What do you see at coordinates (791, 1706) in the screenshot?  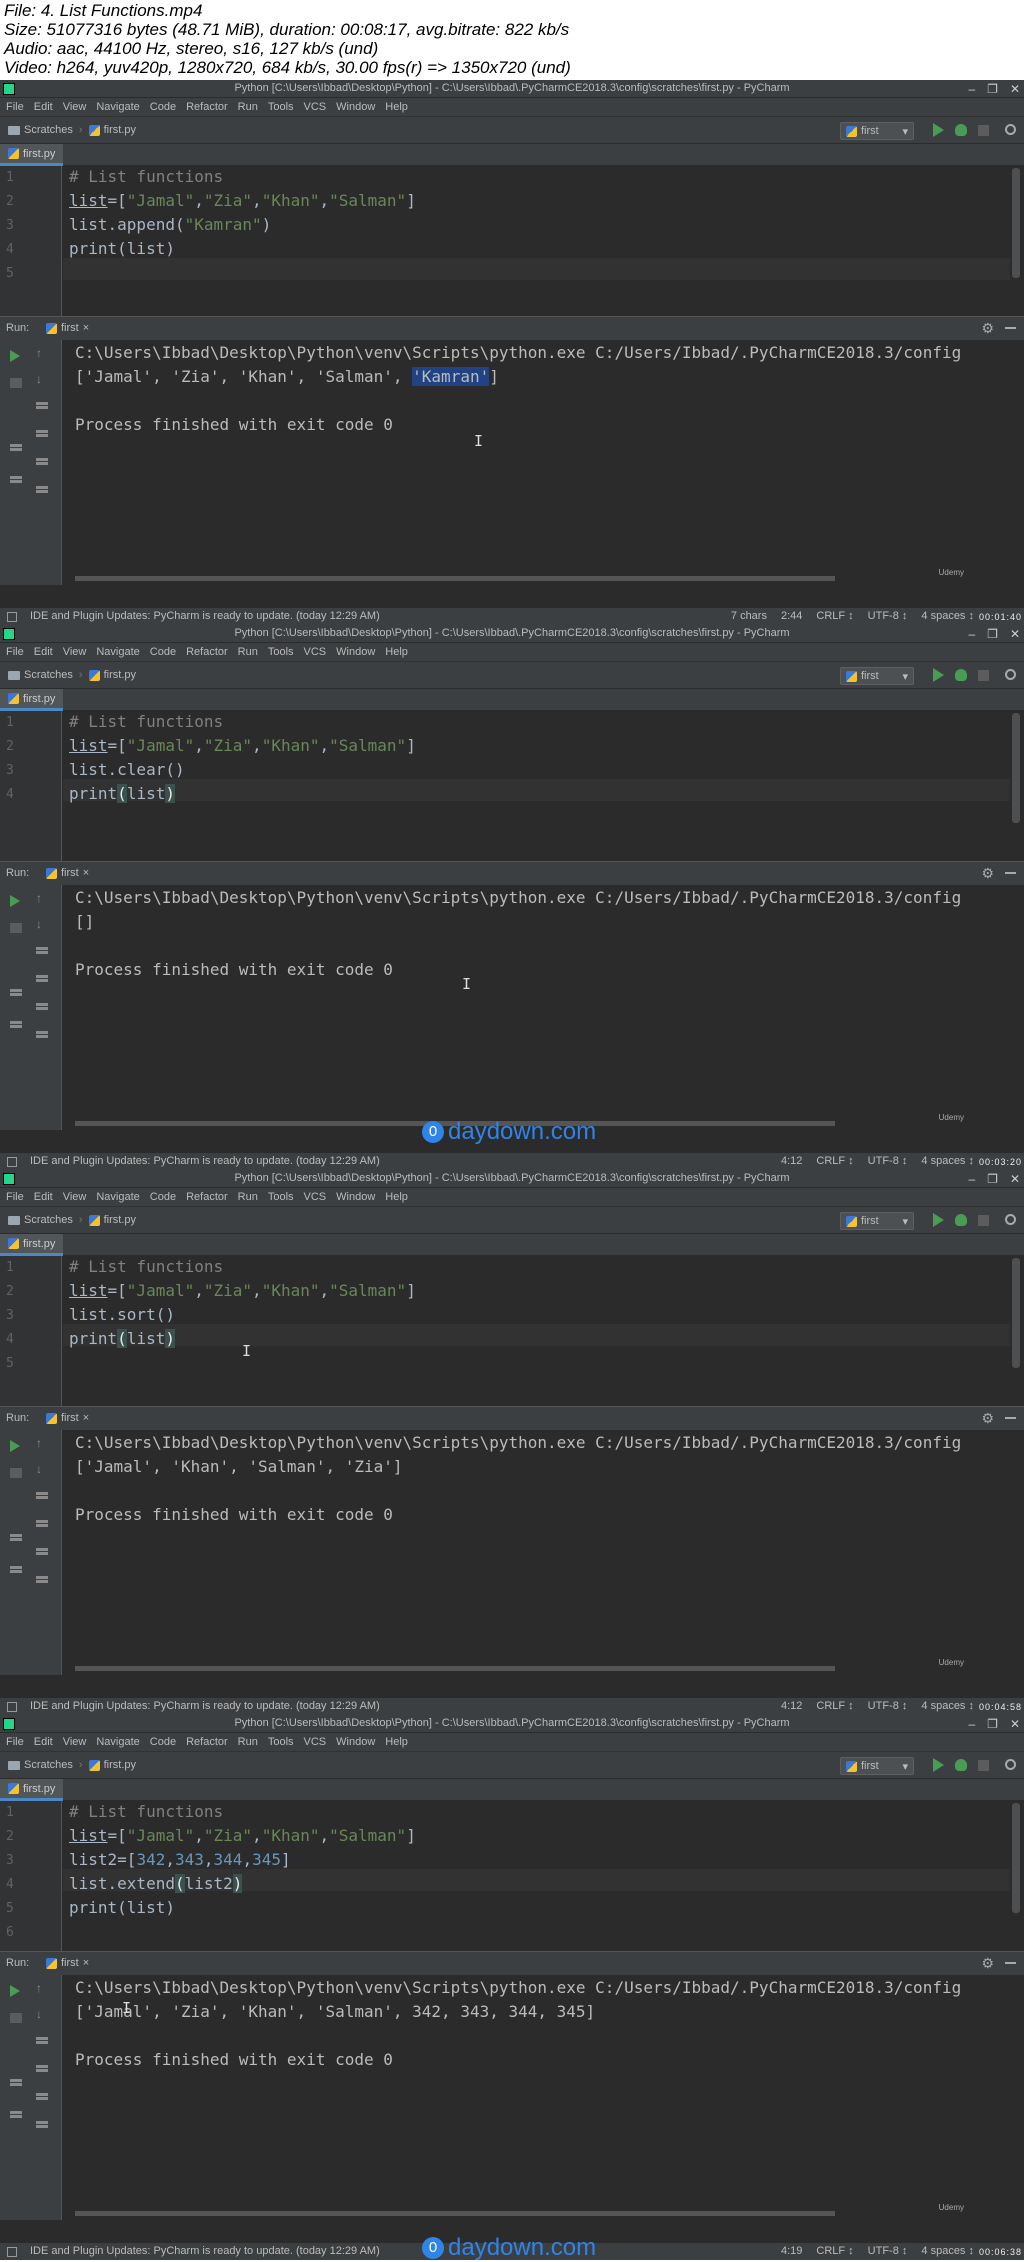 I see `status-position: 4:12` at bounding box center [791, 1706].